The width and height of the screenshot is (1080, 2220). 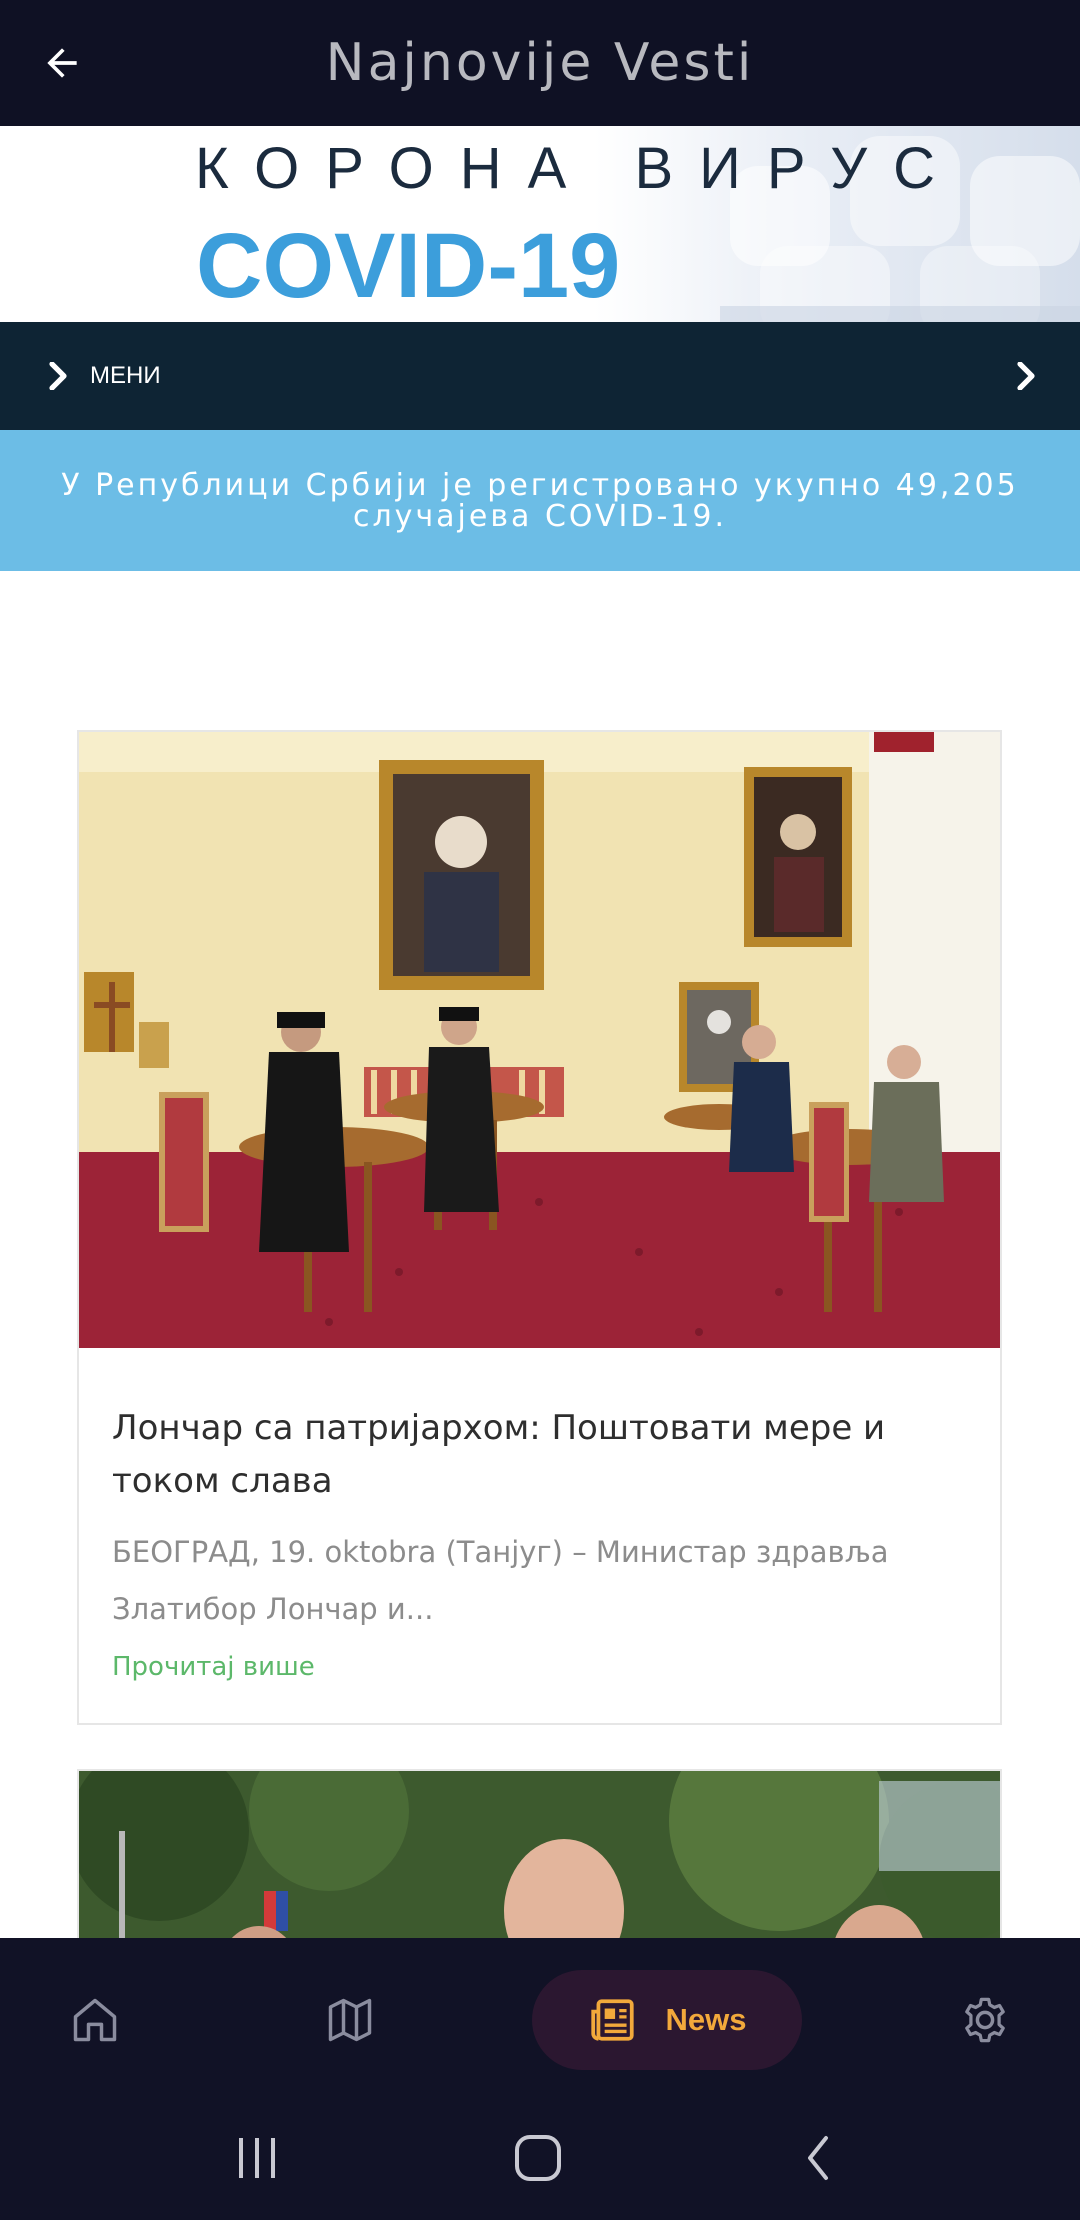 What do you see at coordinates (408, 266) in the screenshot?
I see `banner-title: COVID-19` at bounding box center [408, 266].